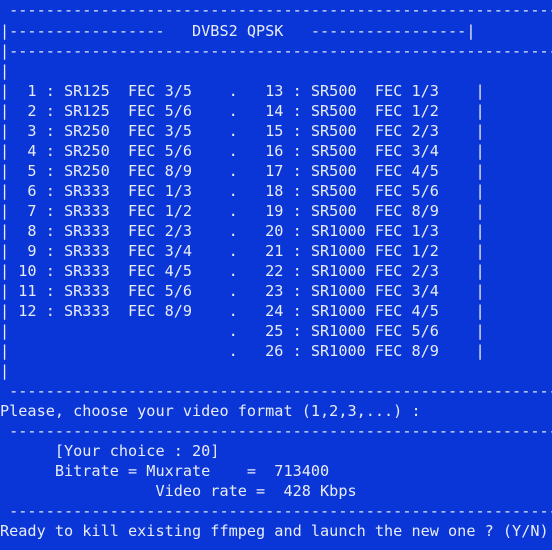  I want to click on menu-option-row: | . 26 : SR1000 FEC 8/9 |, so click(242, 351).